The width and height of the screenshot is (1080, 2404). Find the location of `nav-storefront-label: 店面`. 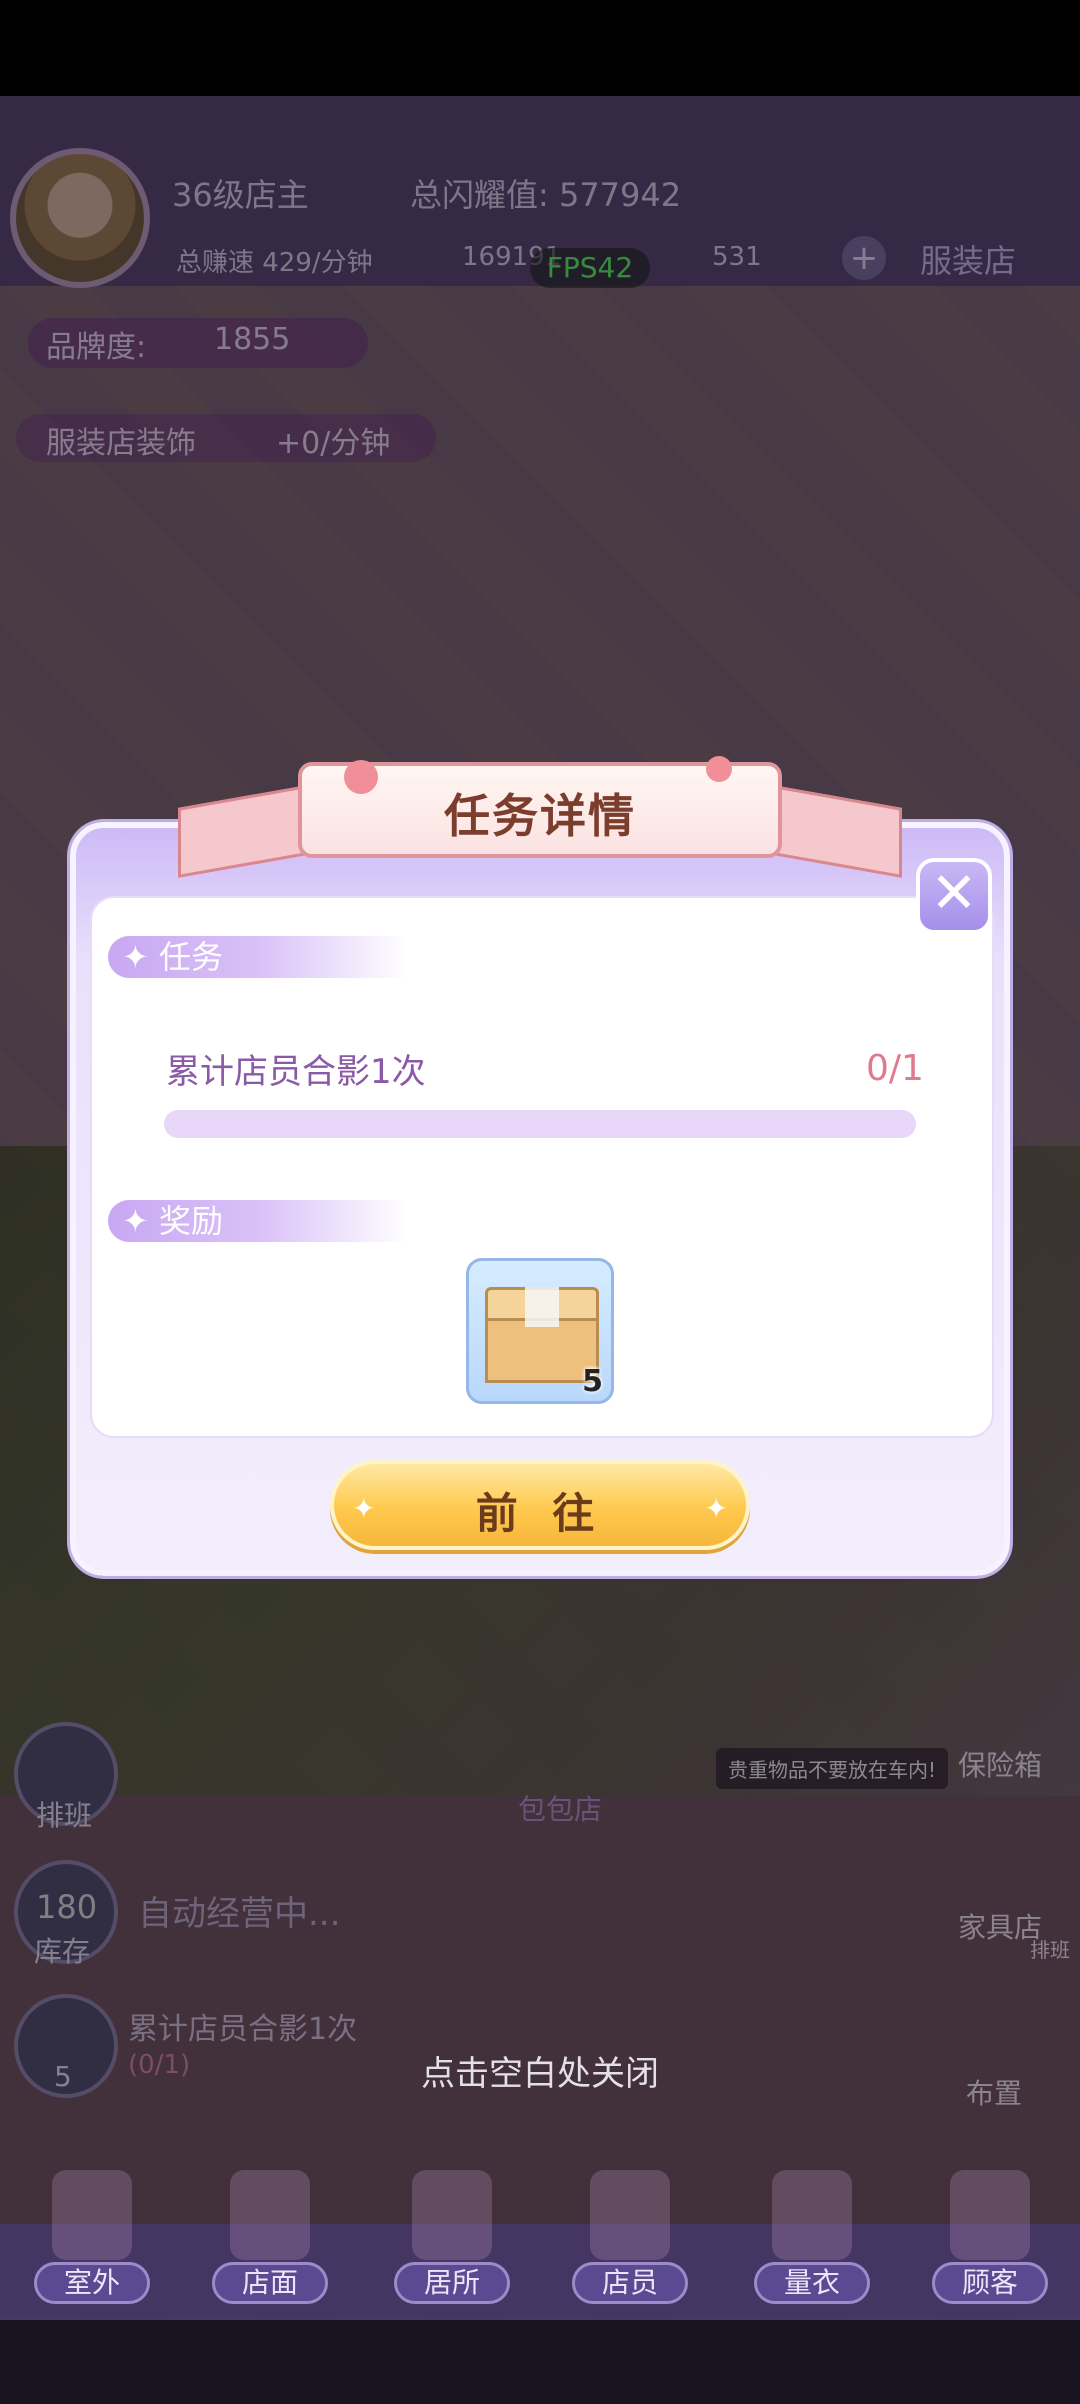

nav-storefront-label: 店面 is located at coordinates (270, 2283).